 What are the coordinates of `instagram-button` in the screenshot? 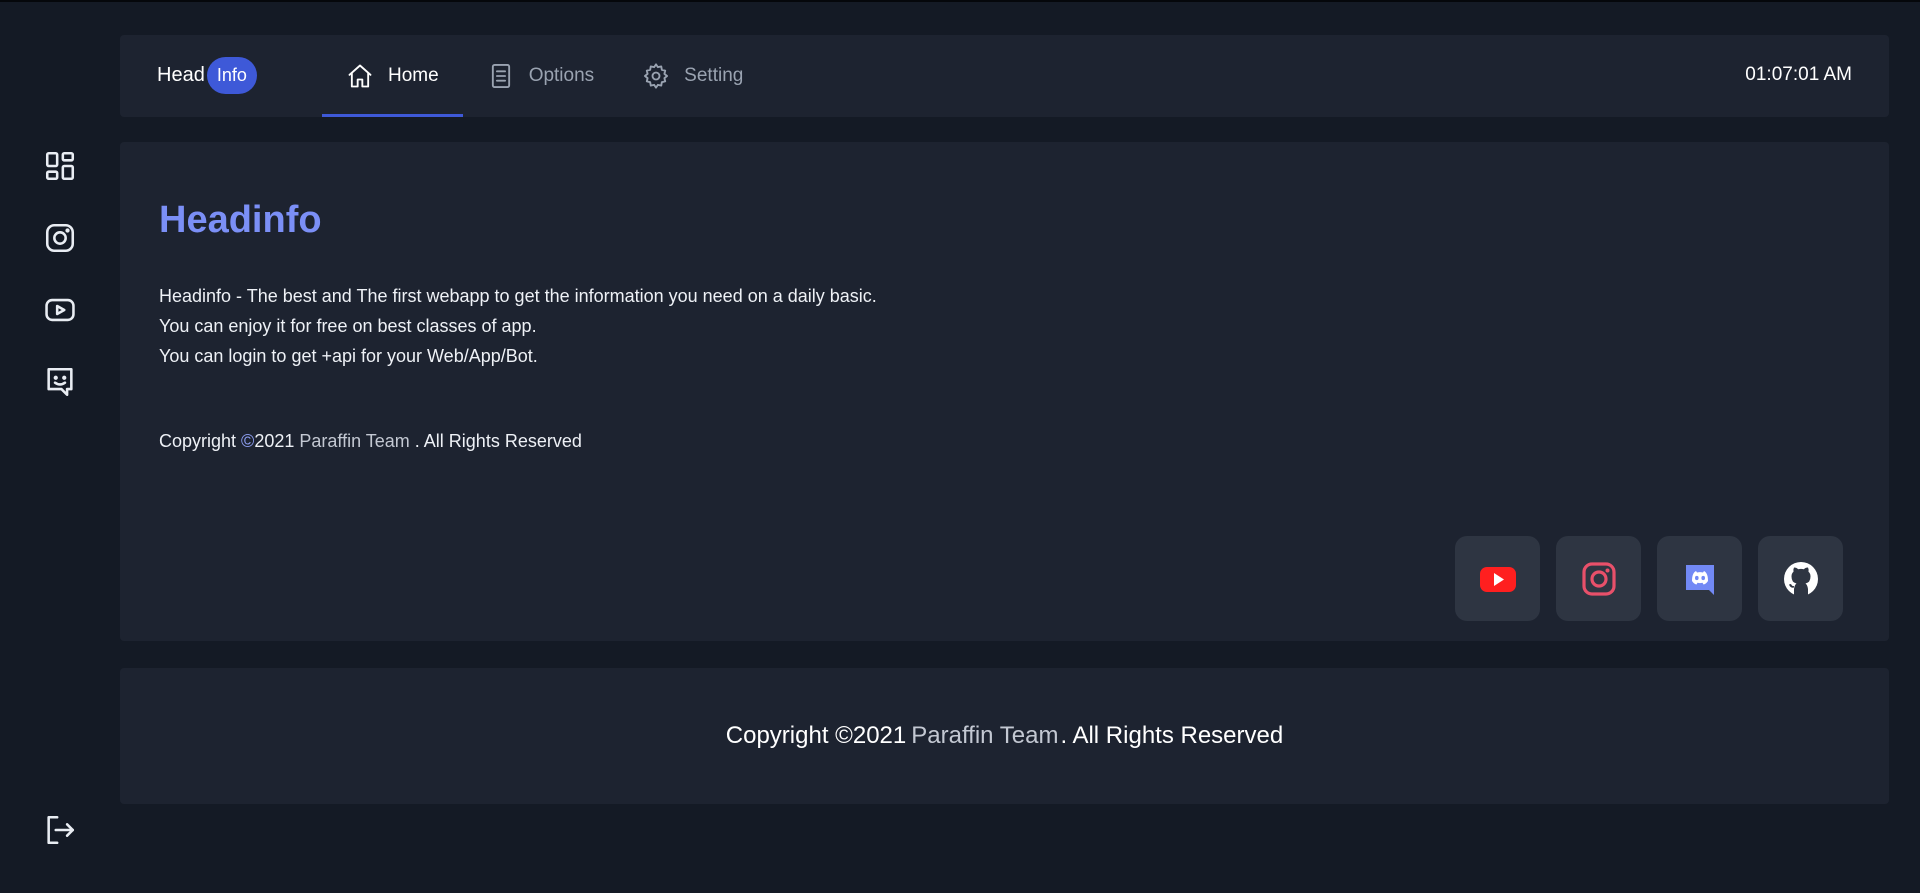 It's located at (1598, 578).